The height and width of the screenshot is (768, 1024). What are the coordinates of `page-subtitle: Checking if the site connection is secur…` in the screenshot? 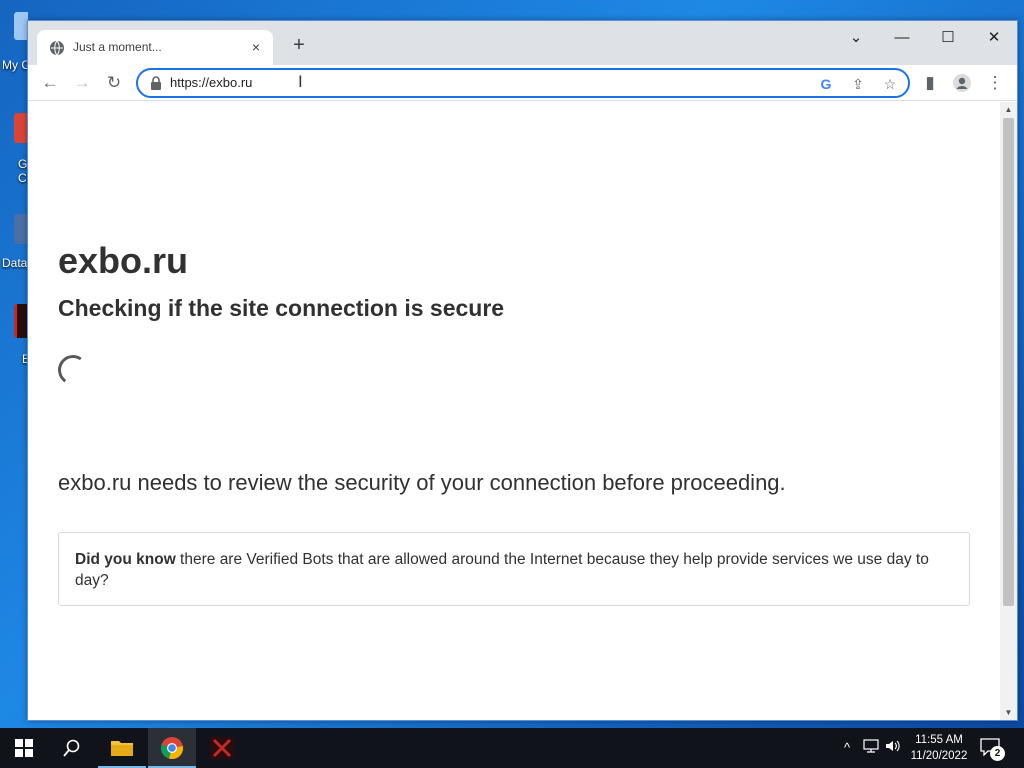 It's located at (281, 308).